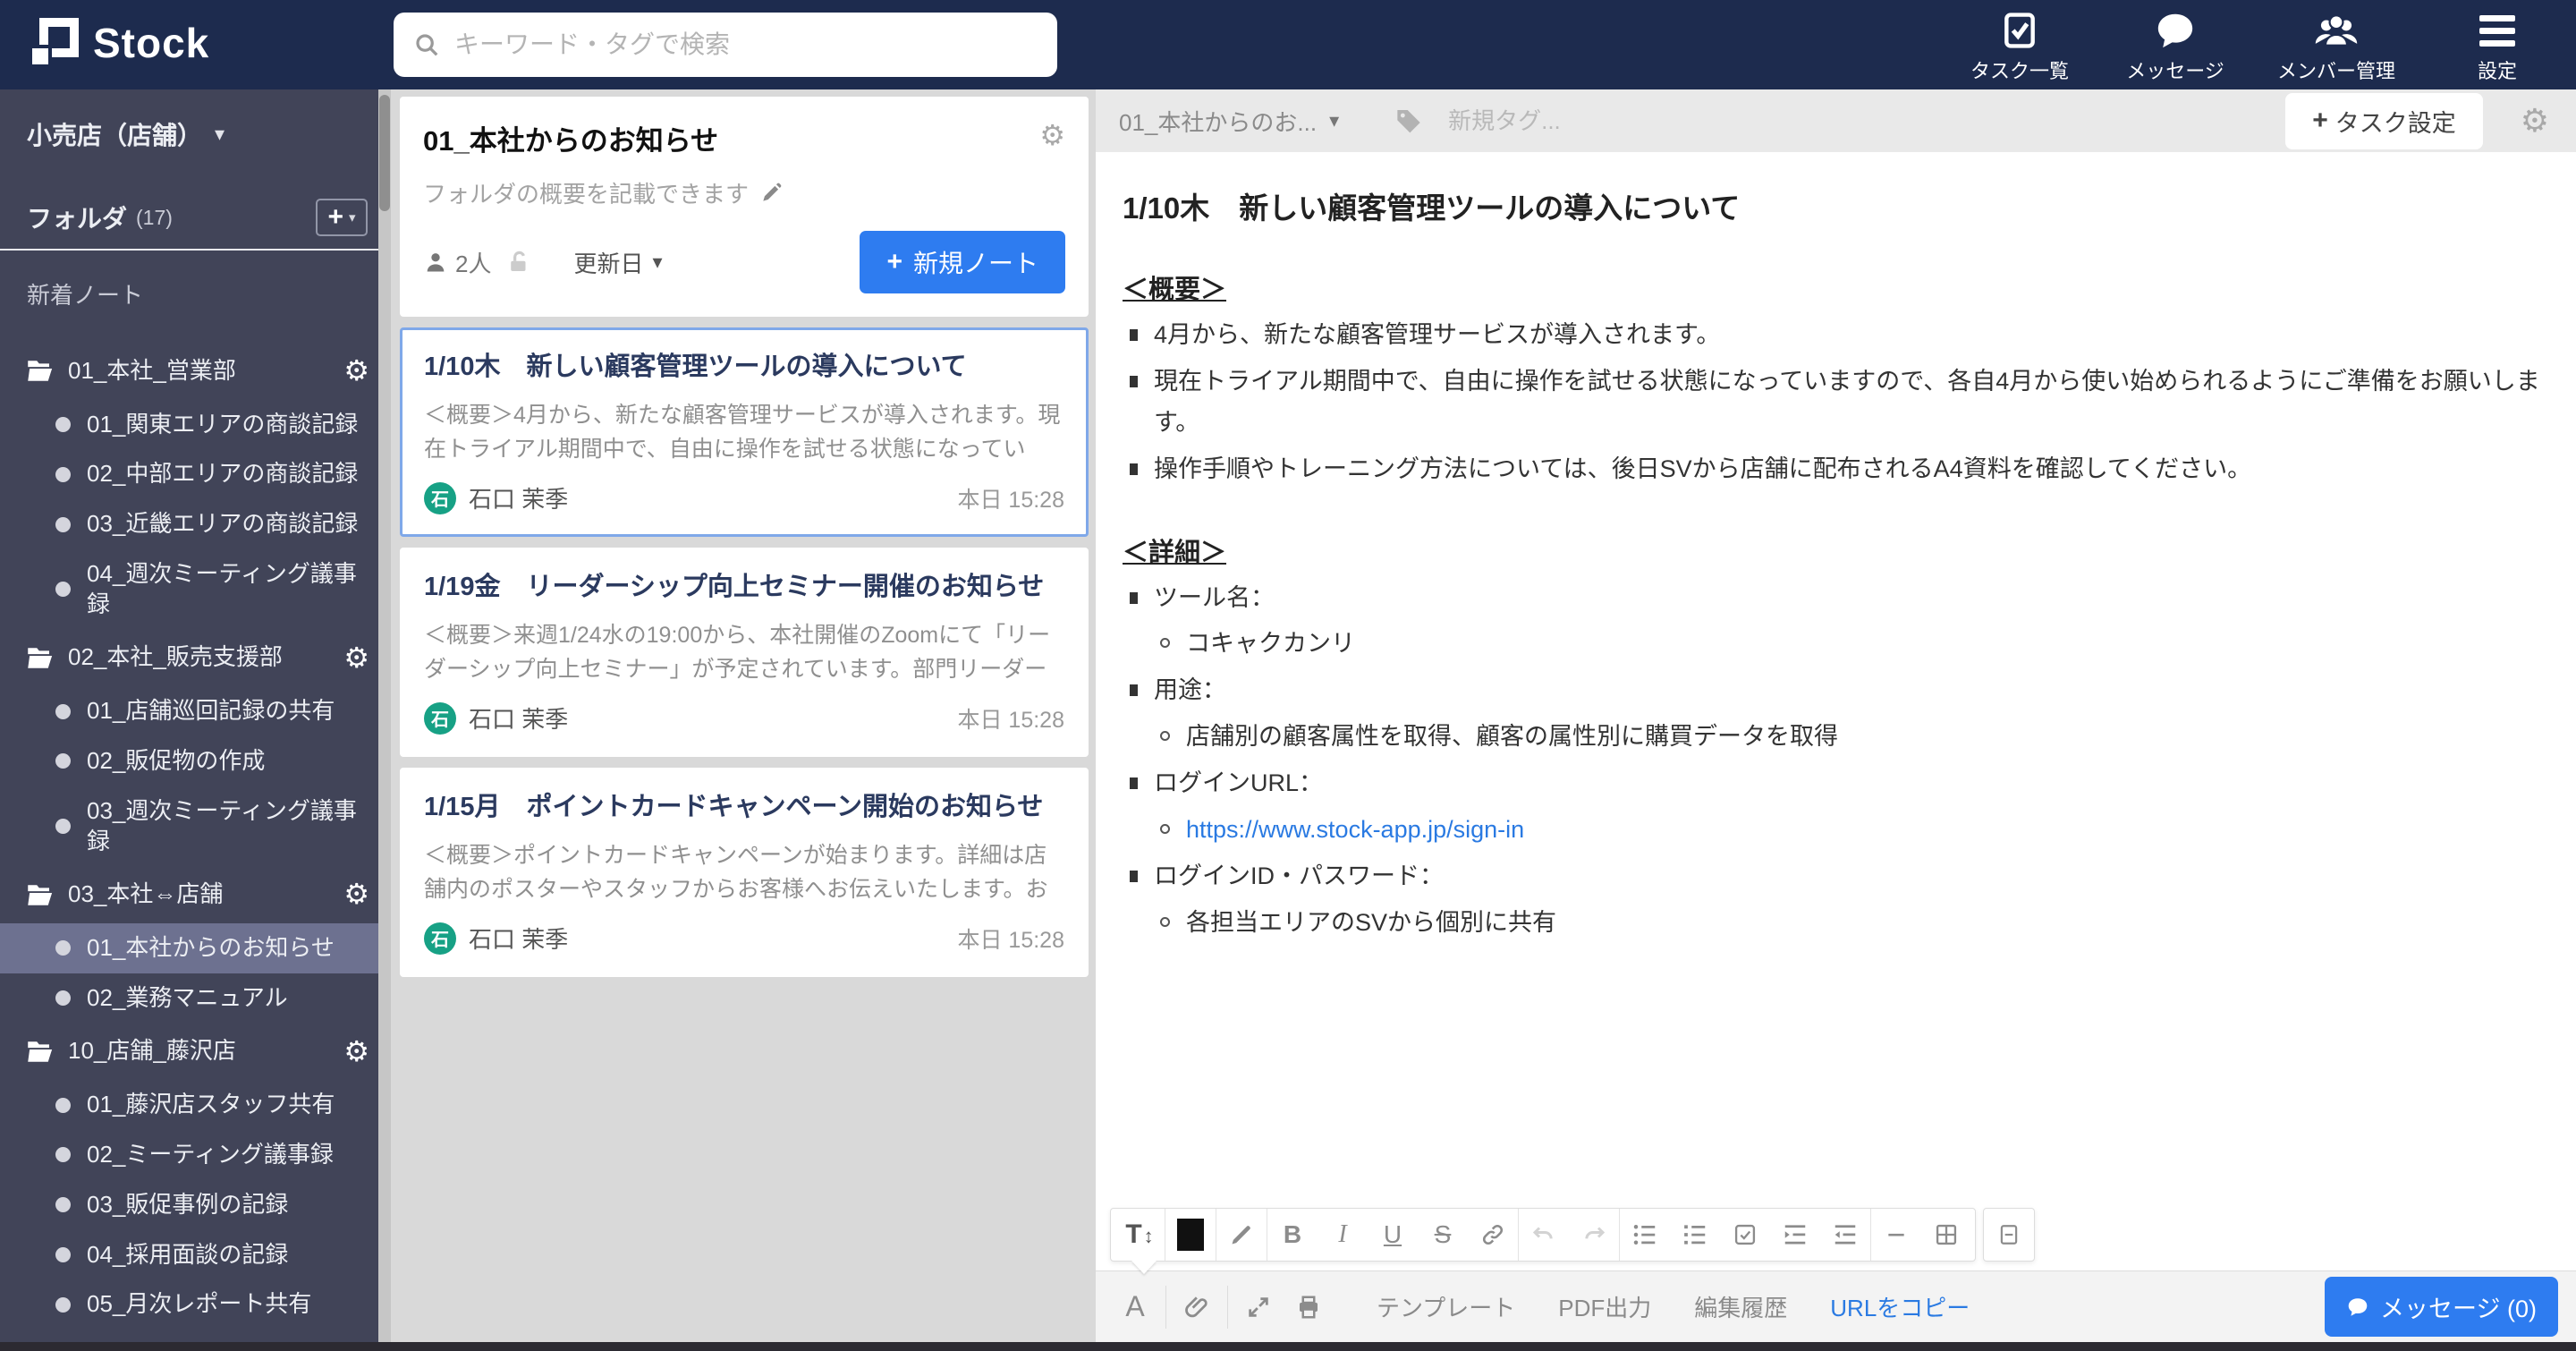 The height and width of the screenshot is (1351, 2576). What do you see at coordinates (1393, 1235) in the screenshot?
I see `underline-button` at bounding box center [1393, 1235].